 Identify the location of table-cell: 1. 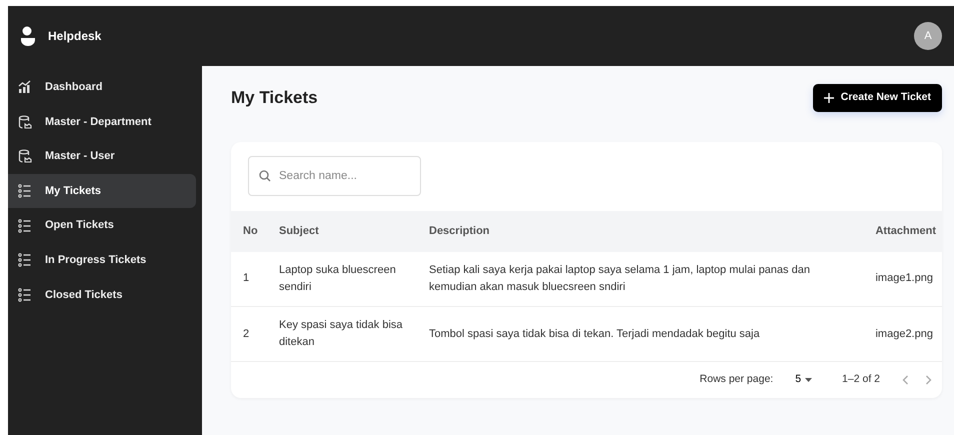
(252, 279).